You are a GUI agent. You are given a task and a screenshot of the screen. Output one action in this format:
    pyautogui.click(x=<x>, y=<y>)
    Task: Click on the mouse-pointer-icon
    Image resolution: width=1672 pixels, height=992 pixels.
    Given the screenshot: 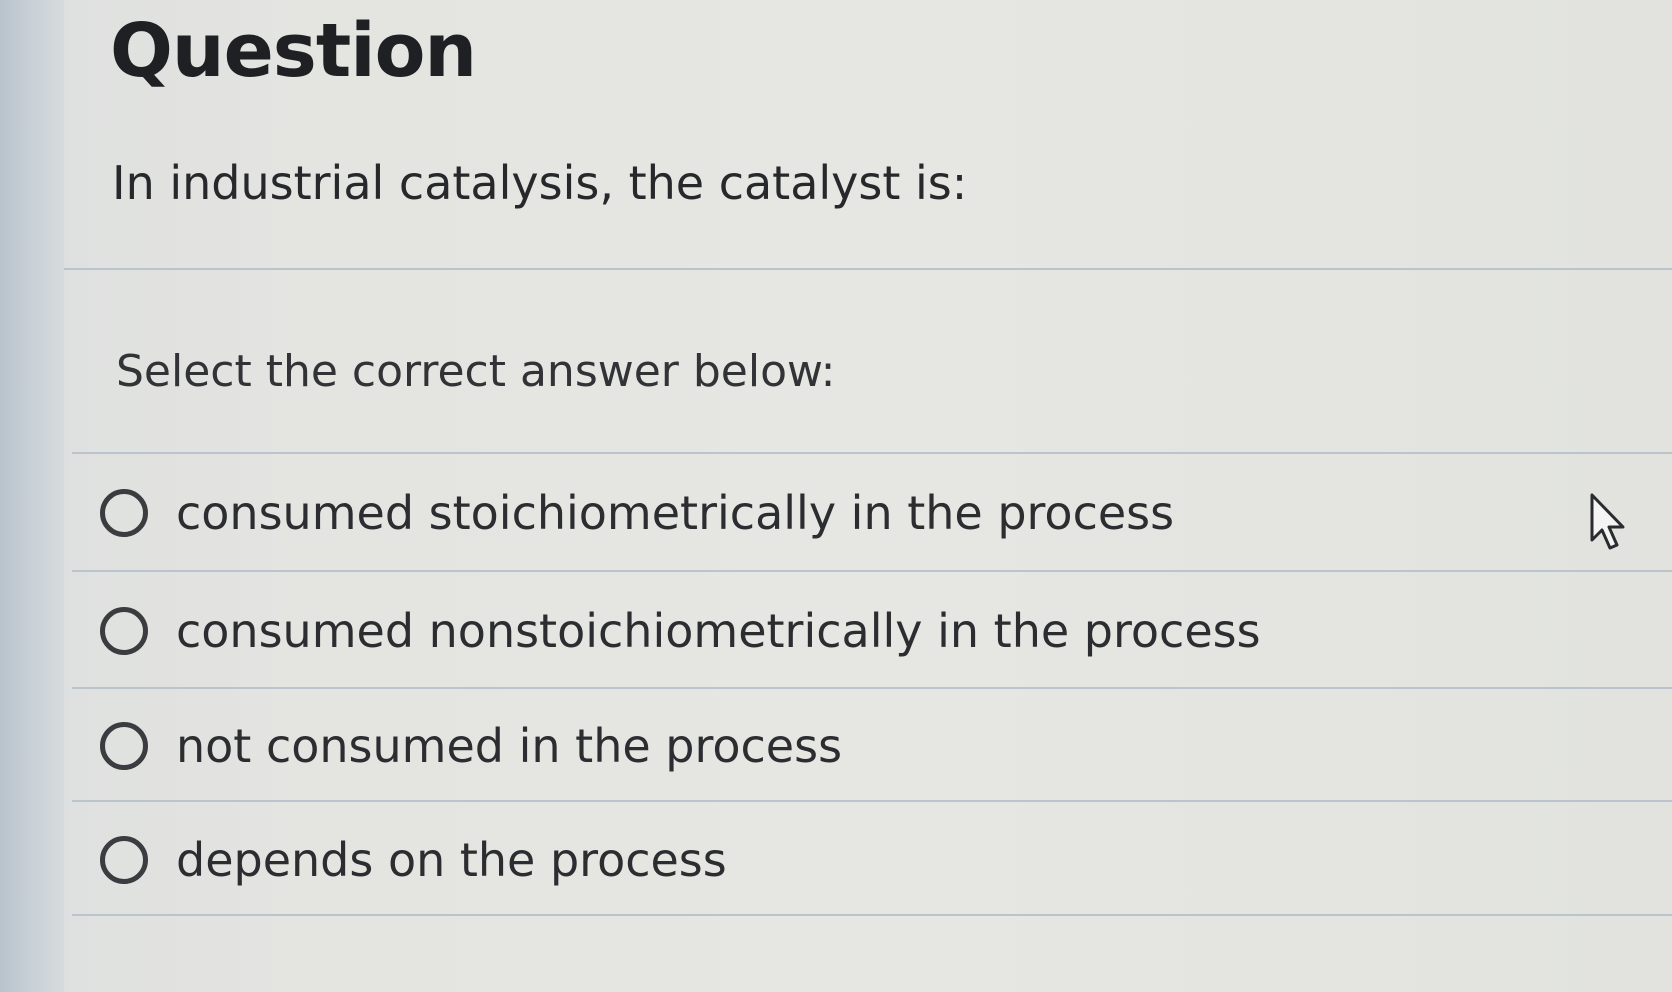 What is the action you would take?
    pyautogui.click(x=1607, y=521)
    